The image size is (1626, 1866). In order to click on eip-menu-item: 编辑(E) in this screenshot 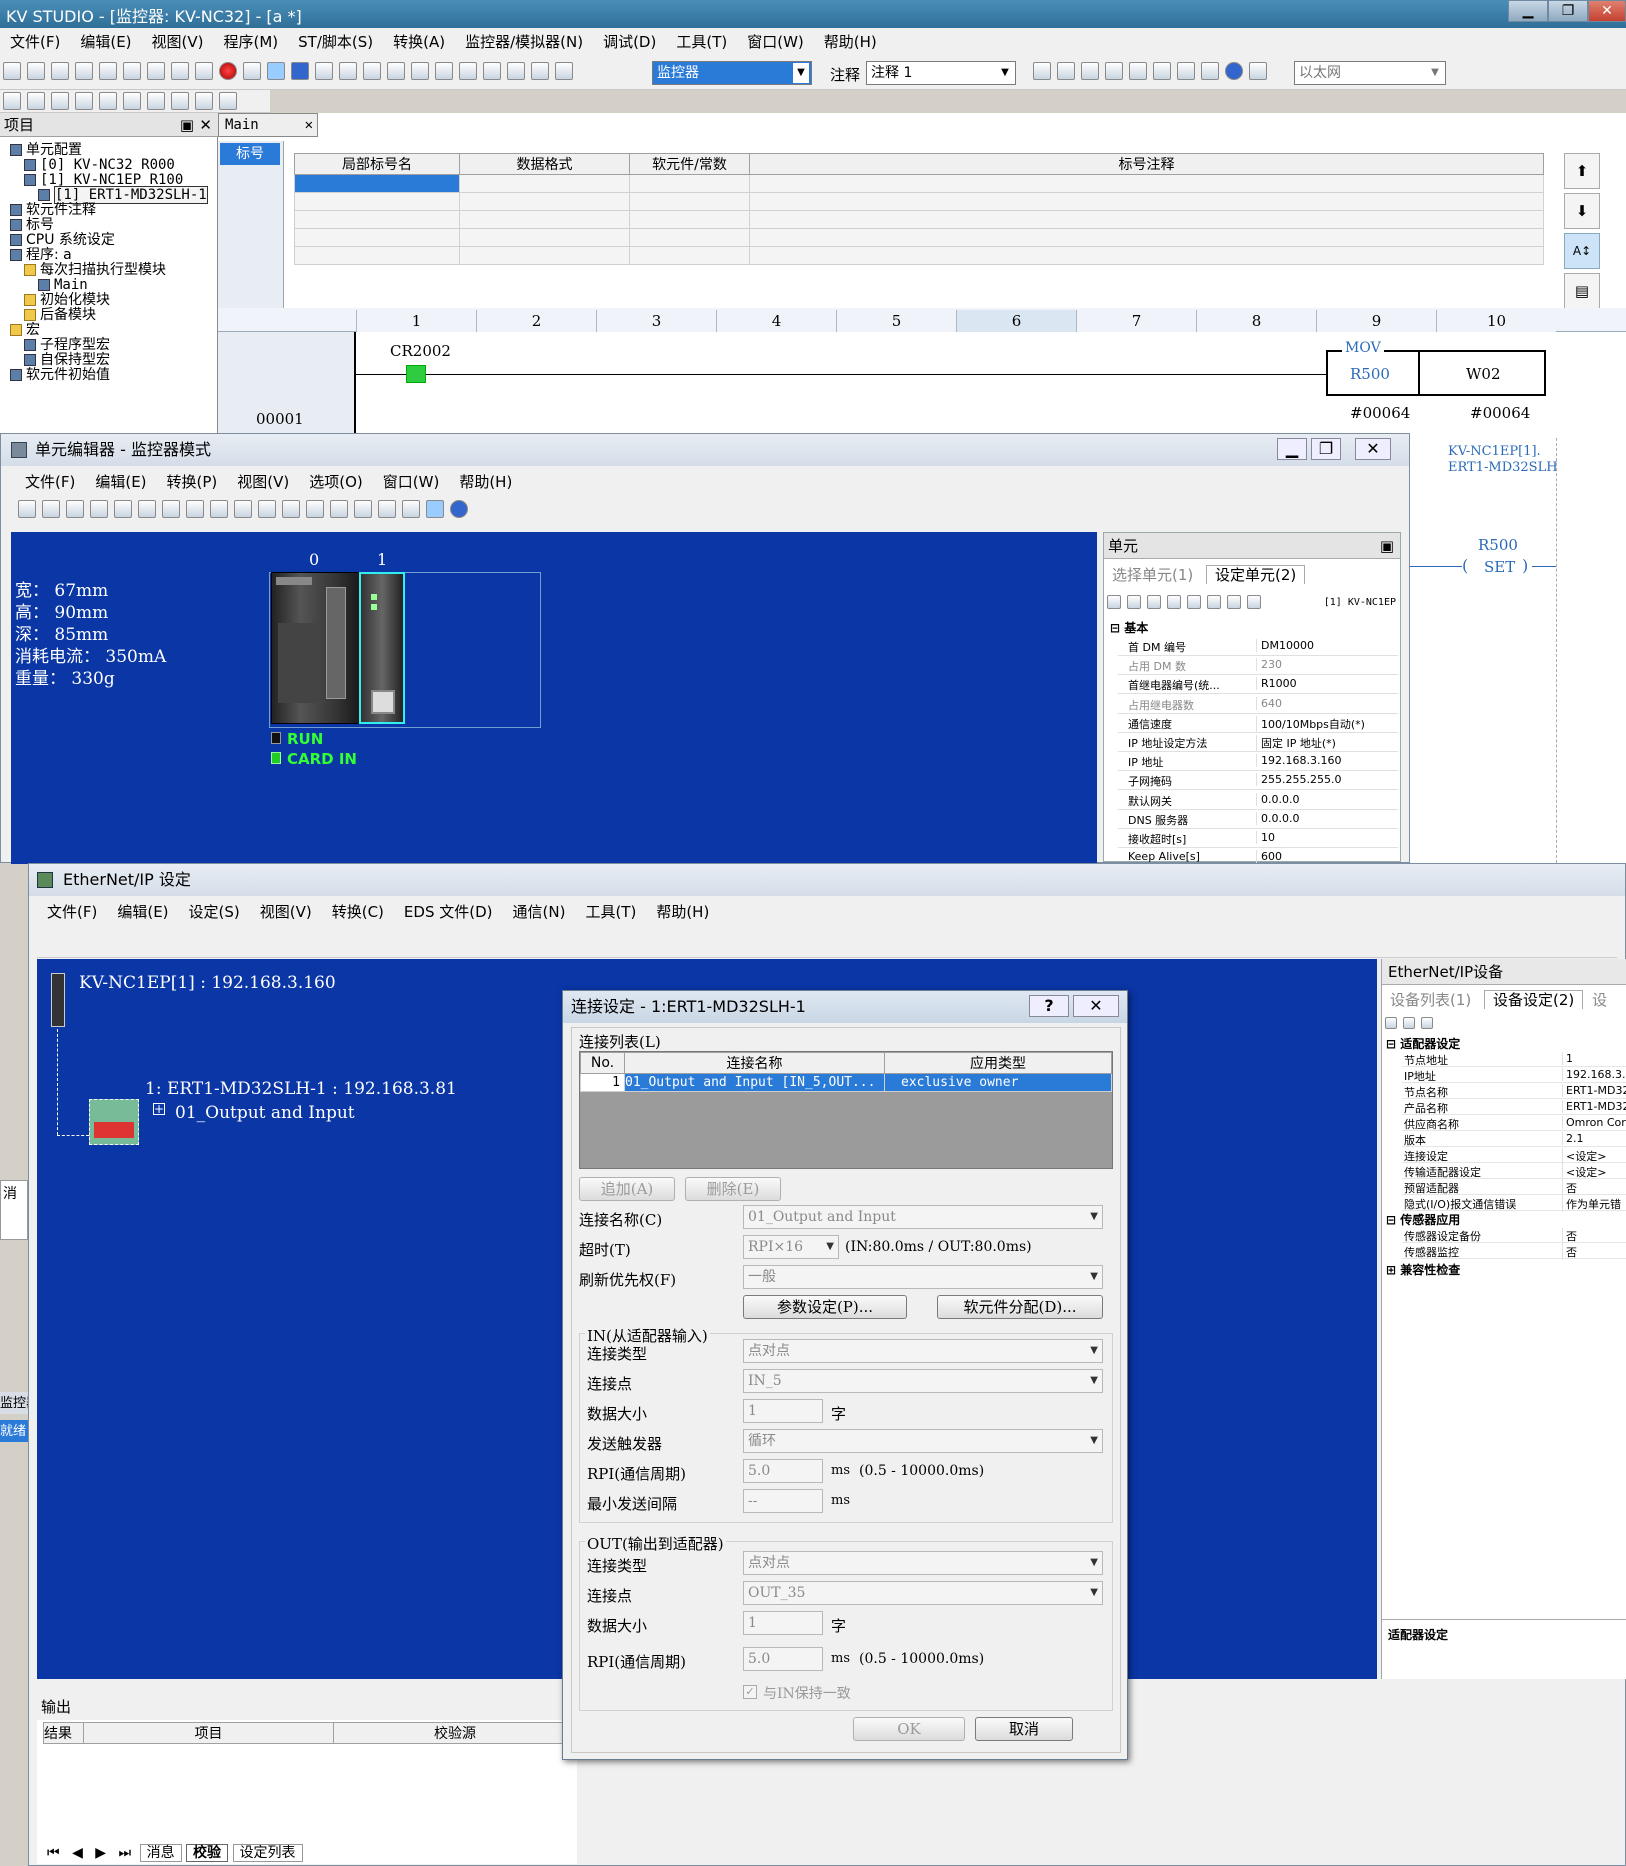, I will do `click(142, 912)`.